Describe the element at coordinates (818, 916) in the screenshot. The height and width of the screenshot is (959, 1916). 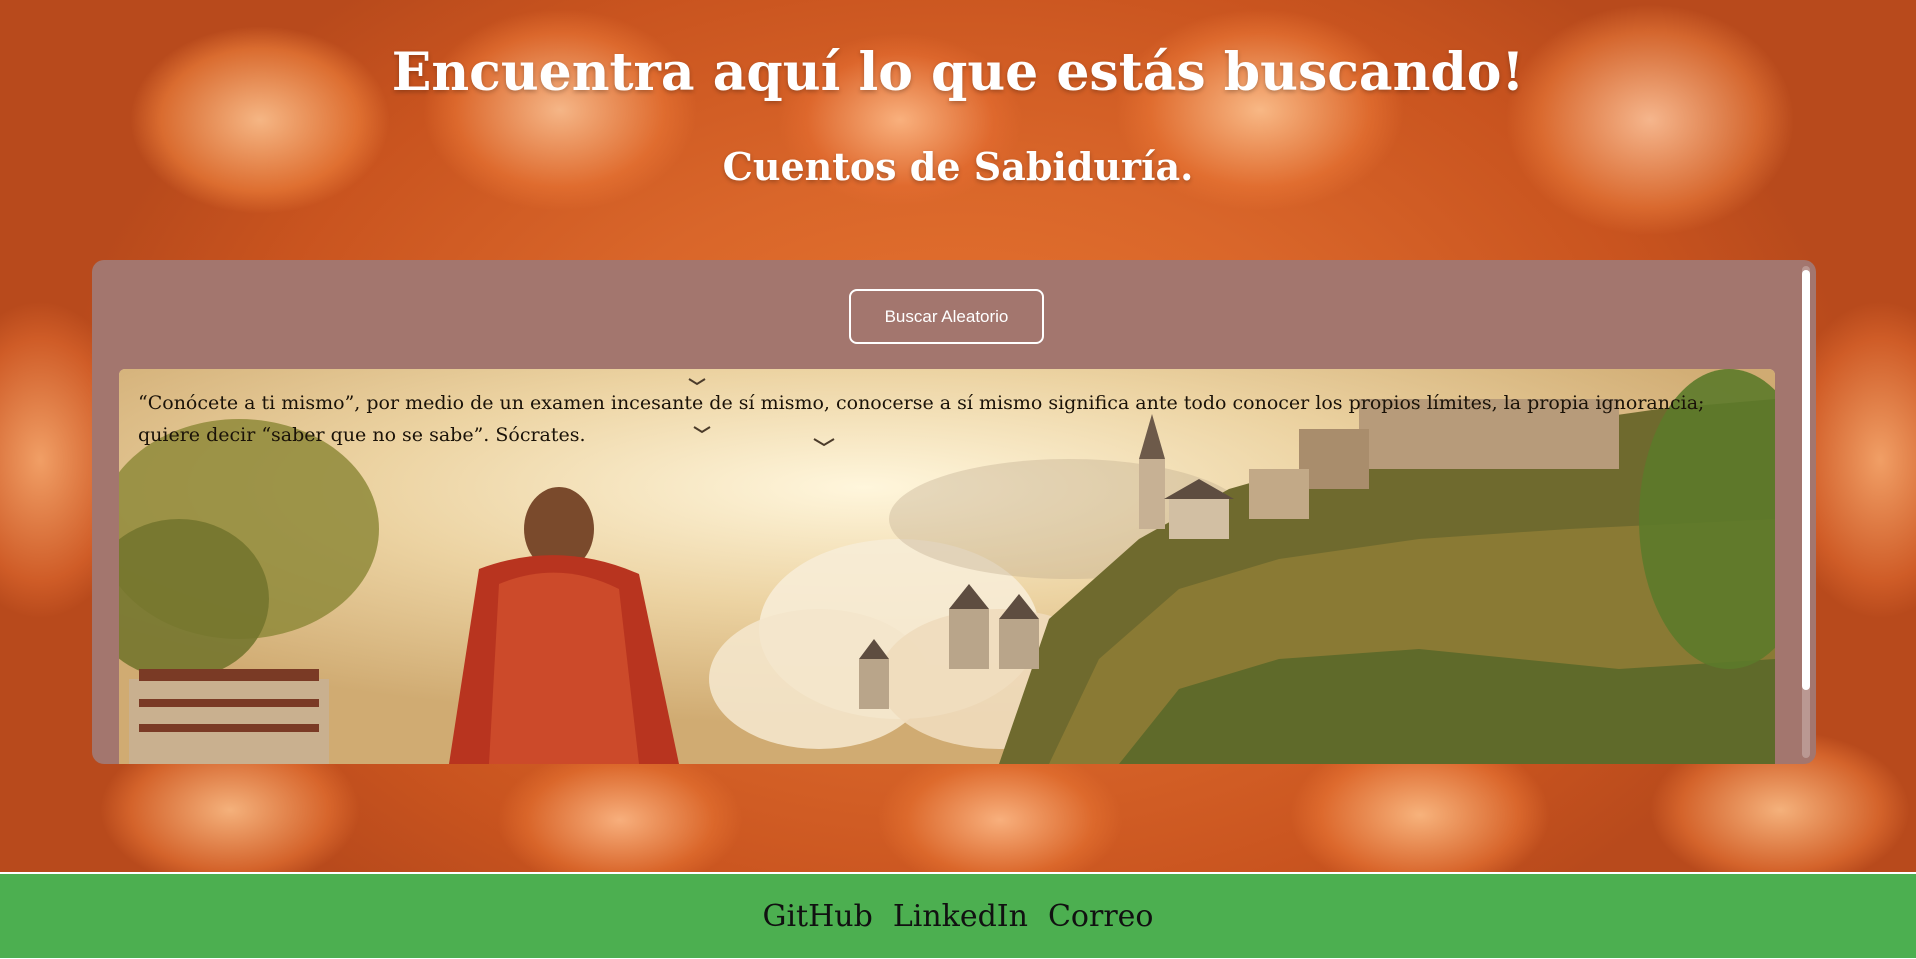
I see `github-link: GitHub` at that location.